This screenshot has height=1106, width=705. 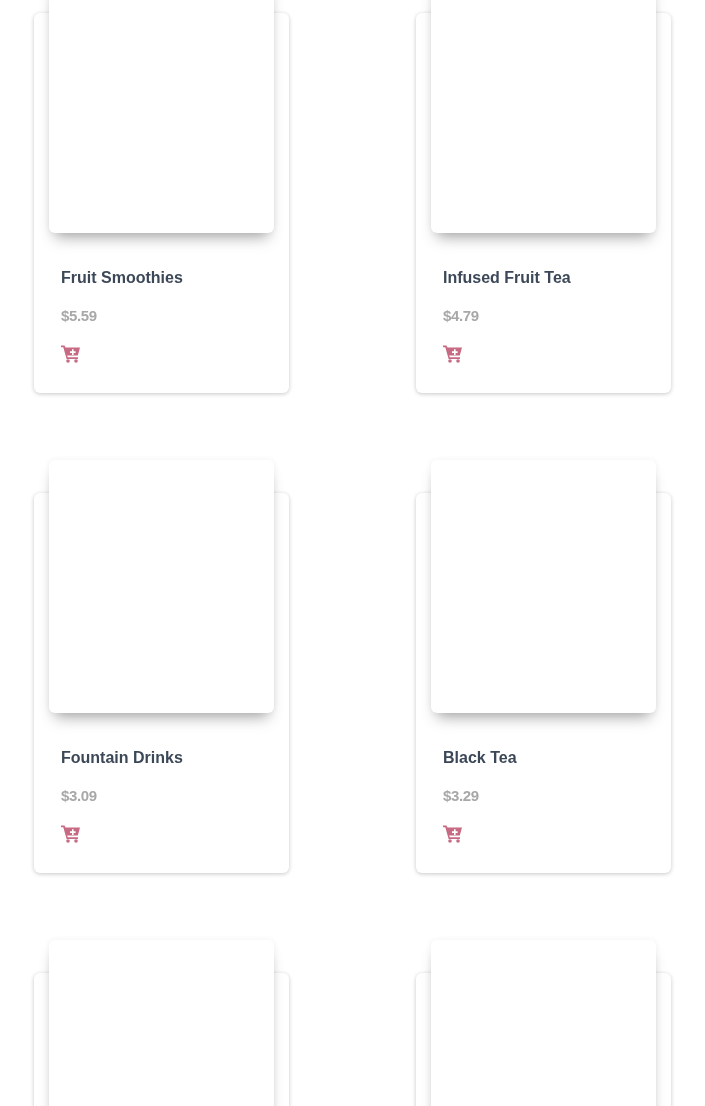 I want to click on product-price: $4.79, so click(x=461, y=316).